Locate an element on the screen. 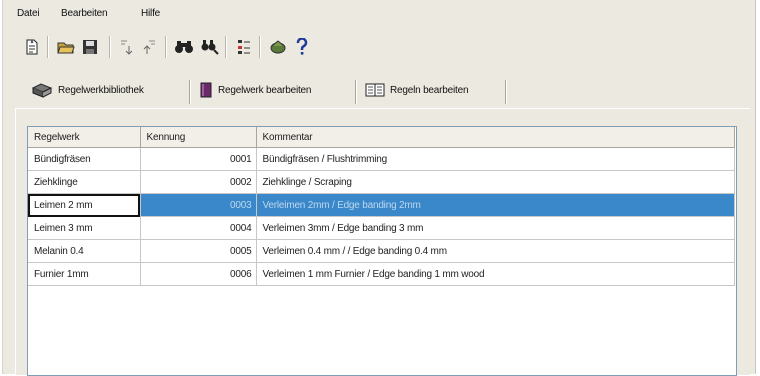  new-document-button is located at coordinates (32, 47).